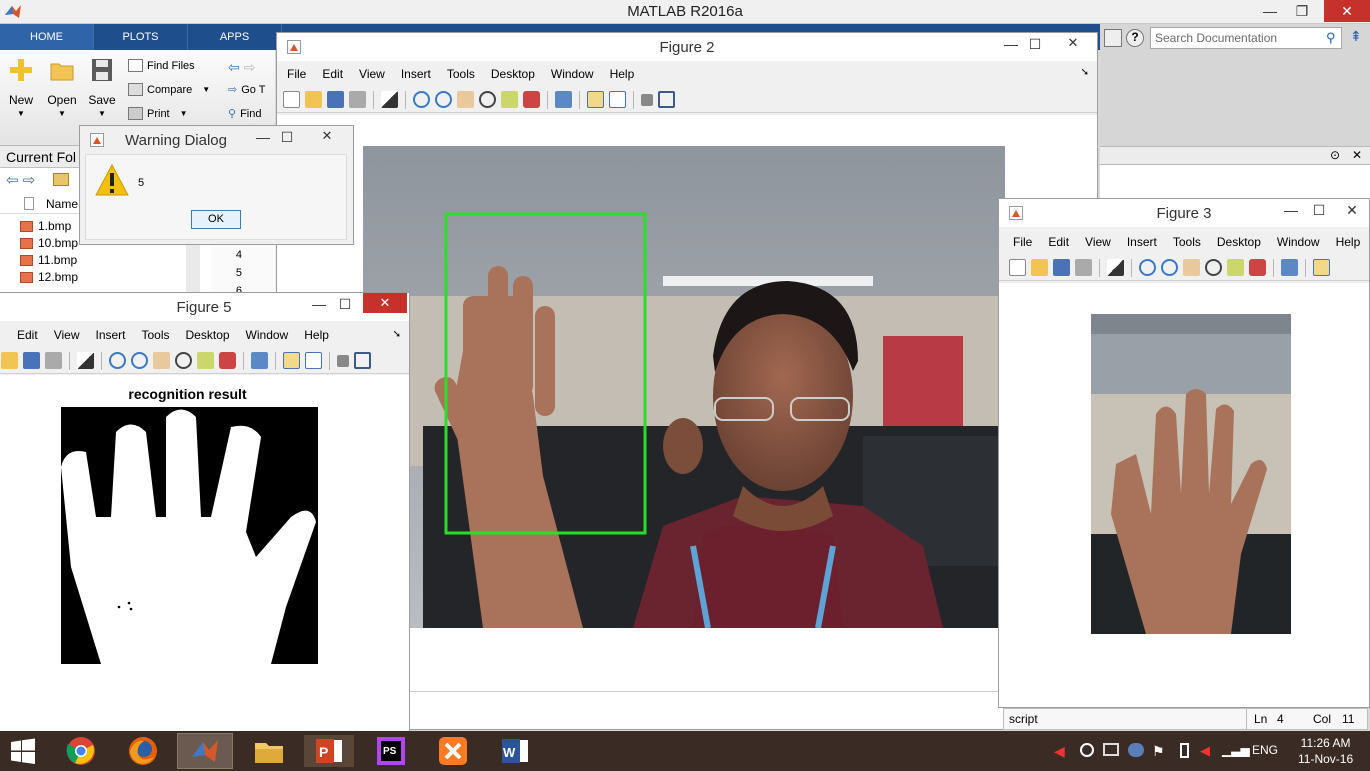  Describe the element at coordinates (1335, 155) in the screenshot. I see `panel-options-icon: ⊙` at that location.